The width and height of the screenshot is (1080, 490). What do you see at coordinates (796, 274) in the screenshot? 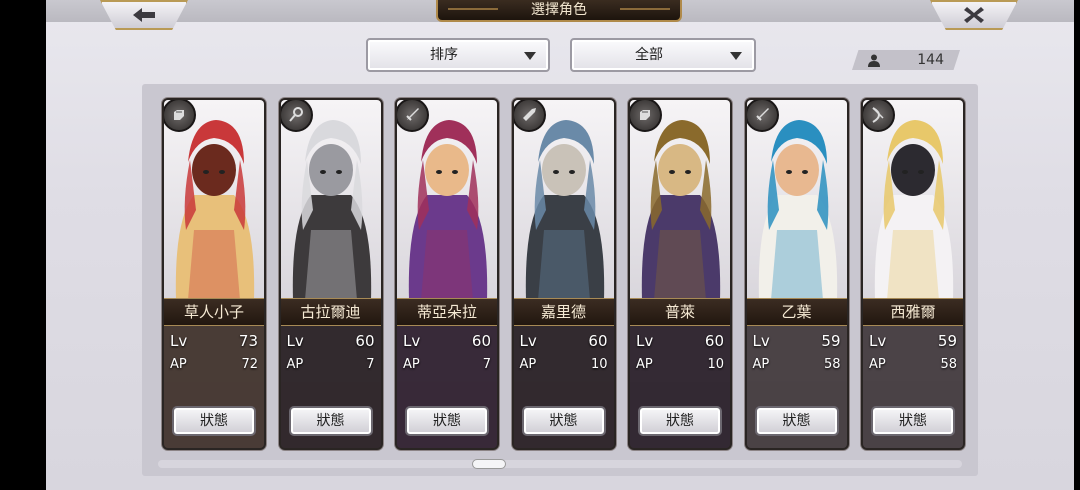
I see `character-card: 乙葉 Lv 59 AP 58 狀態` at bounding box center [796, 274].